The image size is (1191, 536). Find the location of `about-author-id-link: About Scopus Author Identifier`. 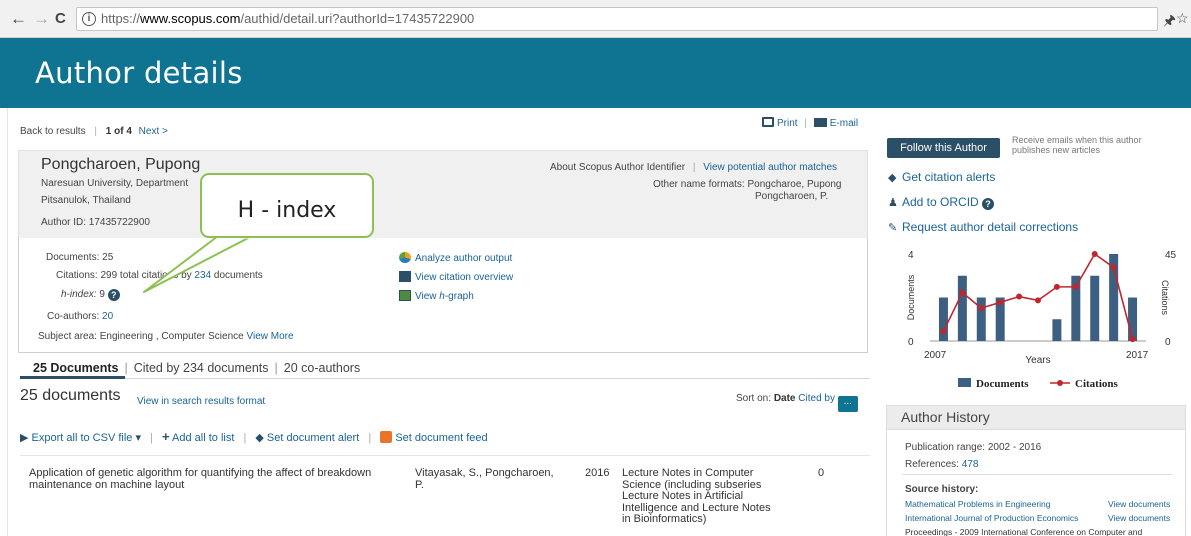

about-author-id-link: About Scopus Author Identifier is located at coordinates (617, 167).